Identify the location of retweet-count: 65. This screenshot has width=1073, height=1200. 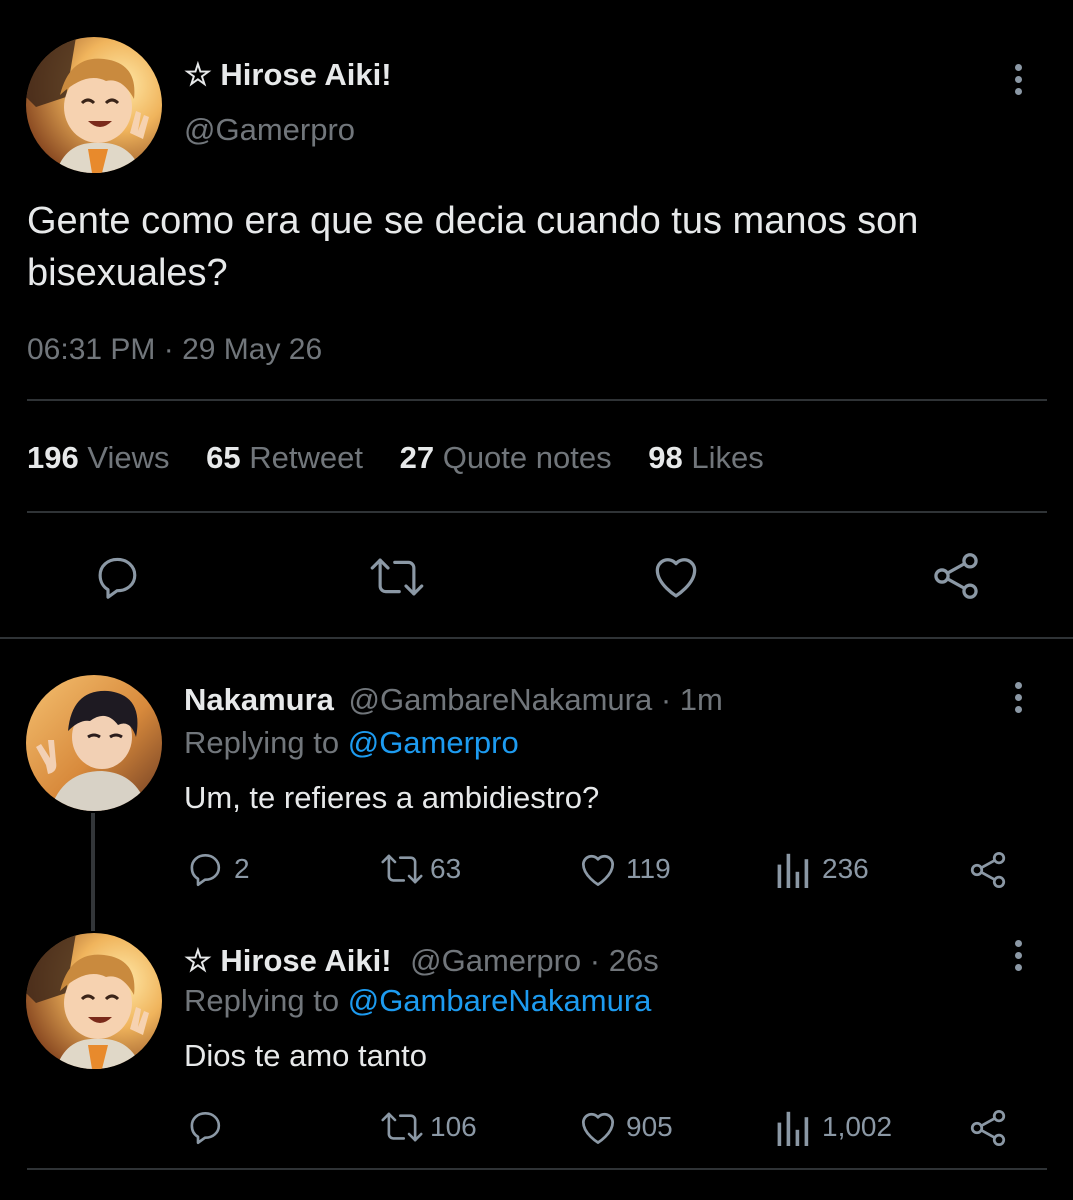
(223, 457).